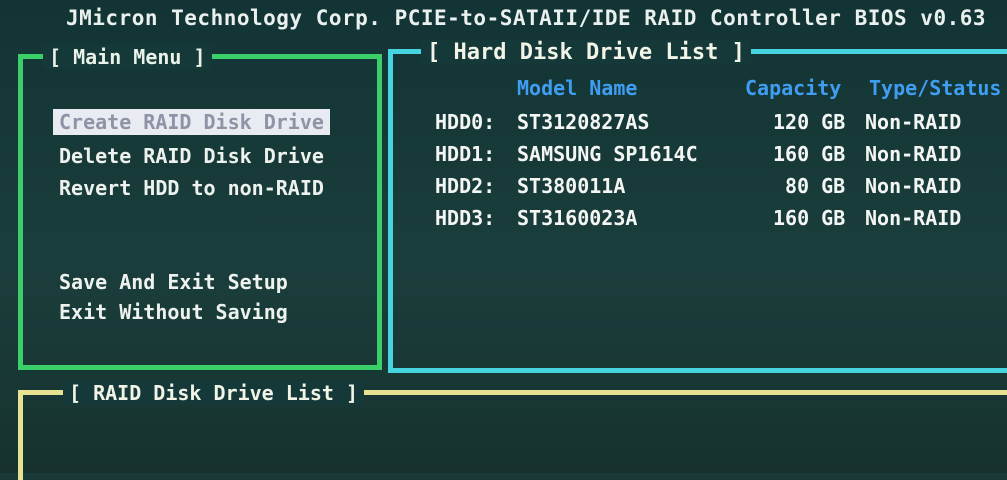 The height and width of the screenshot is (480, 1007). I want to click on hdd-model: ST3160023A, so click(577, 218).